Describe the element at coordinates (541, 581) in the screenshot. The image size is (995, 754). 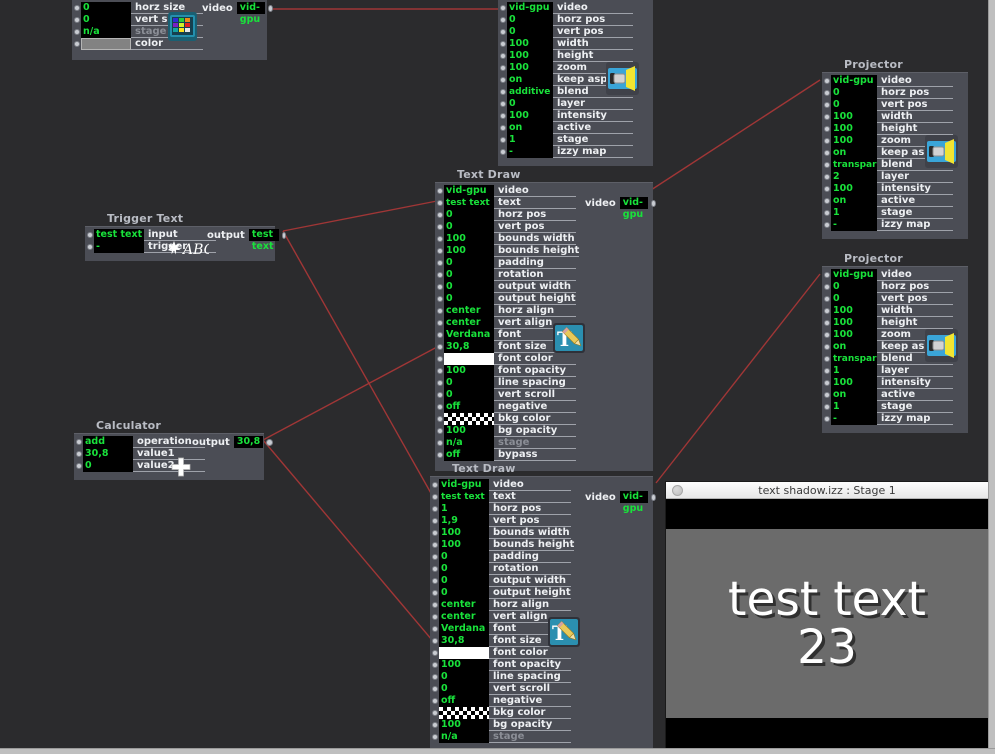
I see `node-row: 0 output width` at that location.